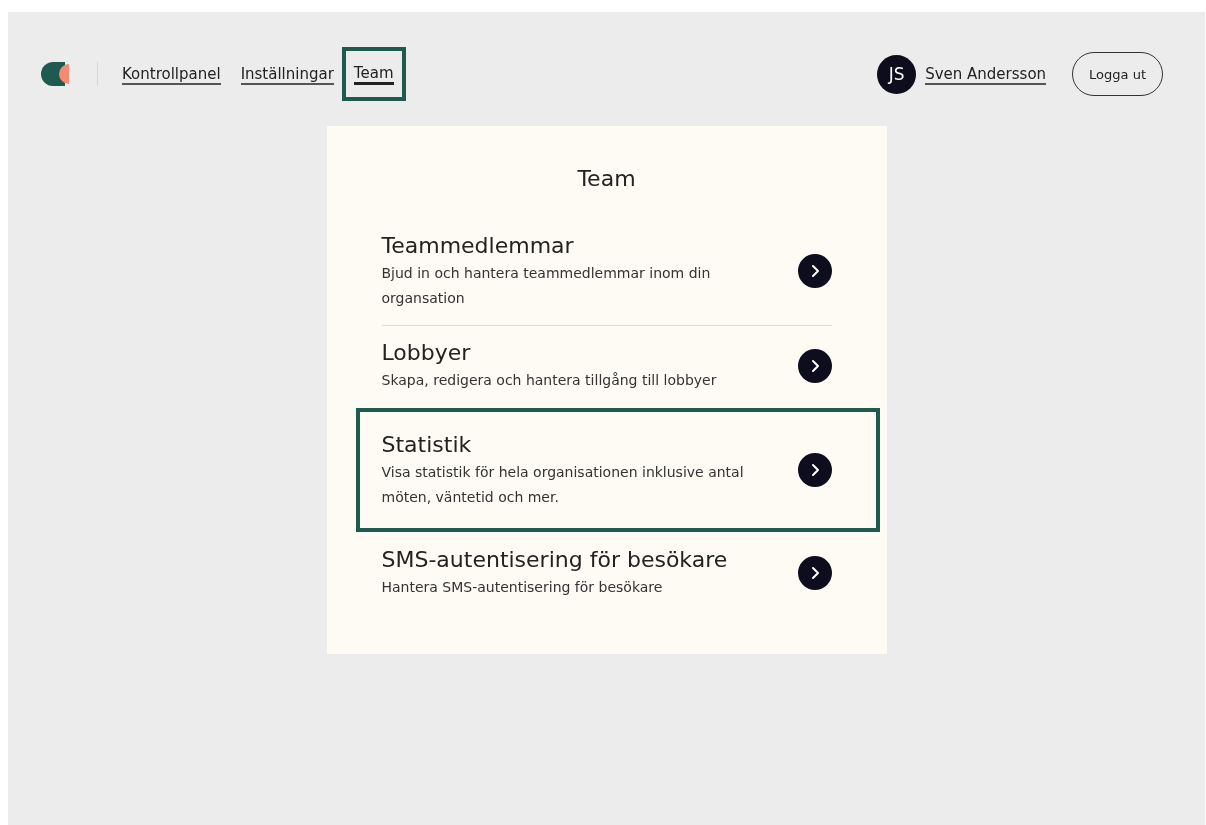 The width and height of the screenshot is (1206, 825). I want to click on nav-link: Team, so click(373, 74).